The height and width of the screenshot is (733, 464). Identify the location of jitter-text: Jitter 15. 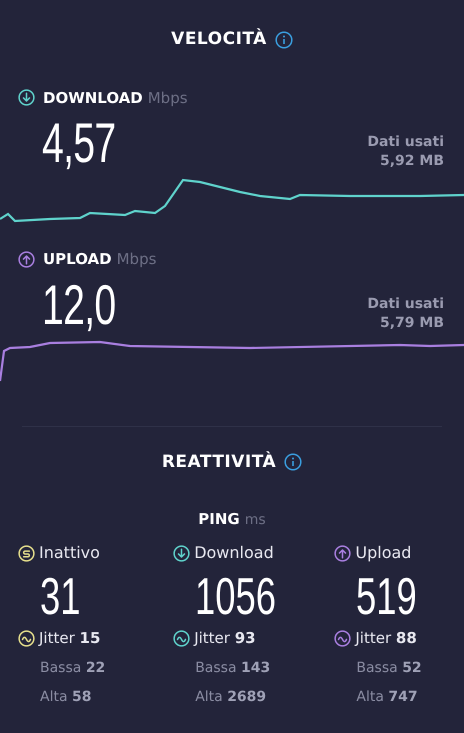
(69, 638).